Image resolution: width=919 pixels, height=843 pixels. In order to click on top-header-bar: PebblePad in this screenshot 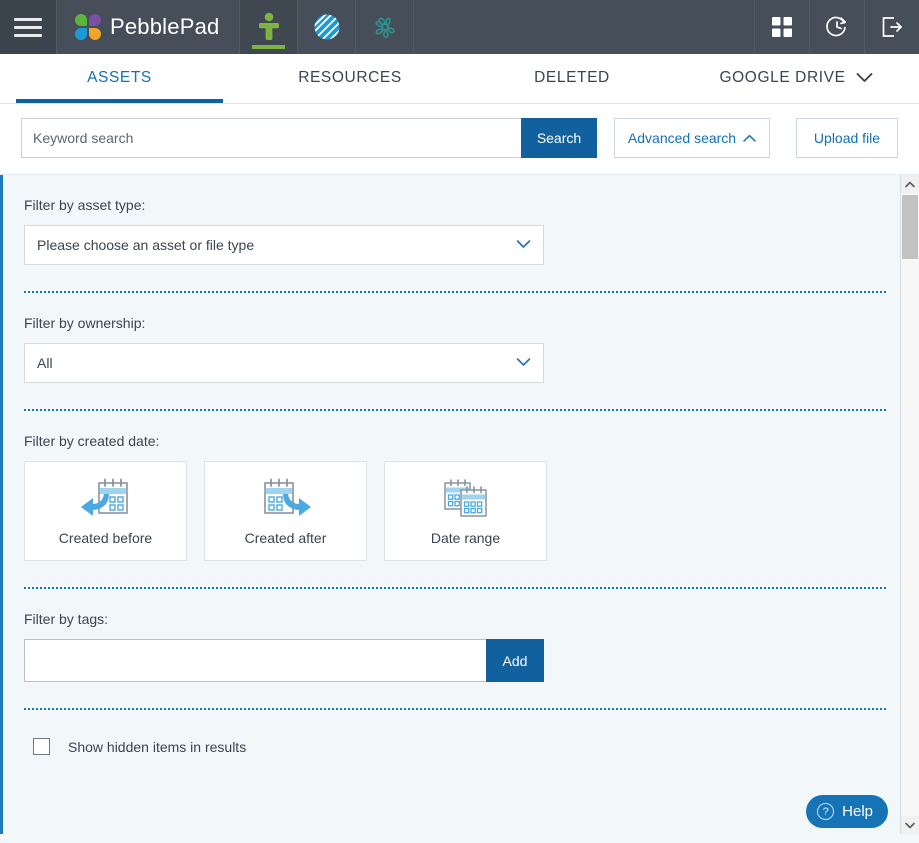, I will do `click(459, 27)`.